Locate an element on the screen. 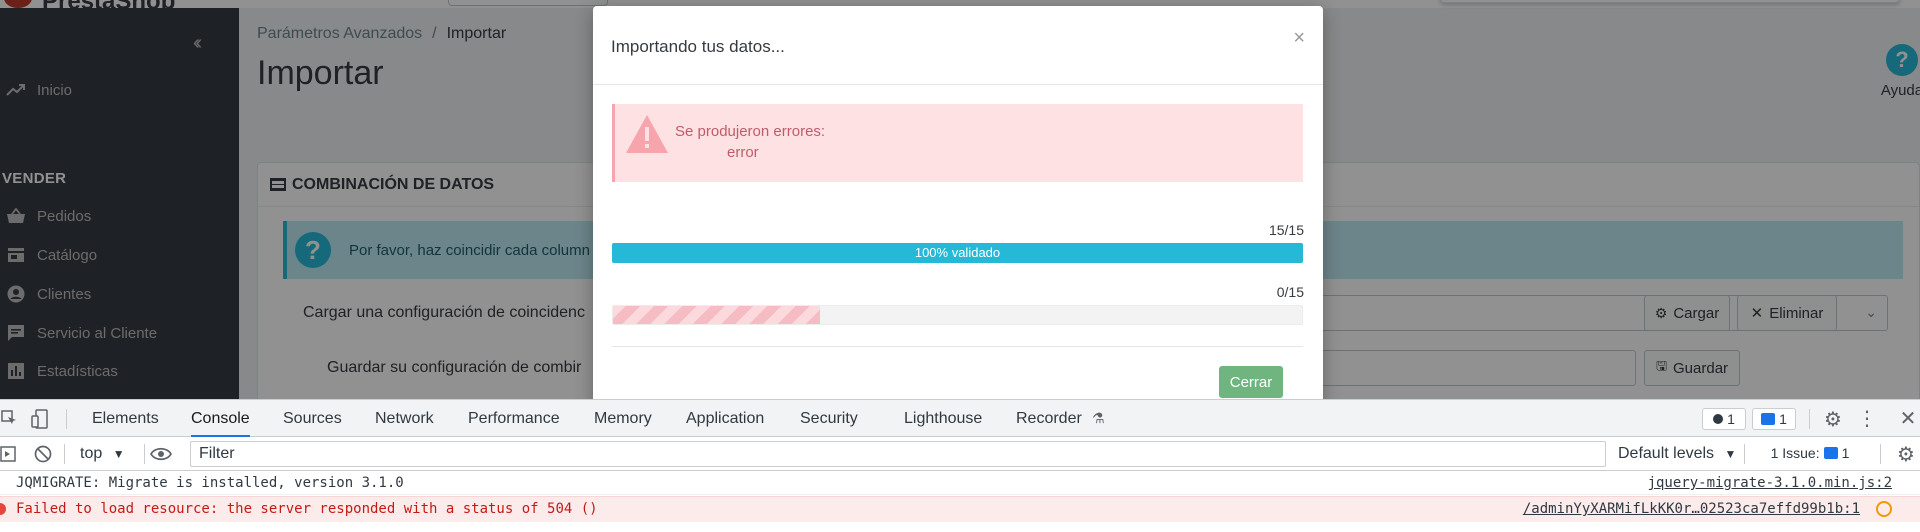  modal-footer-divider is located at coordinates (957, 346).